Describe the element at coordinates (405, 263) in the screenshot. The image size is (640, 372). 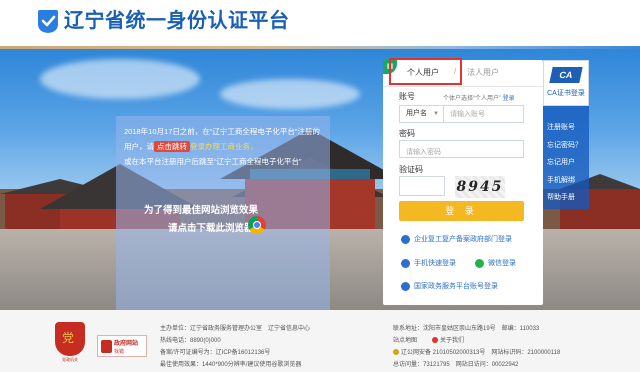
I see `phone-icon` at that location.